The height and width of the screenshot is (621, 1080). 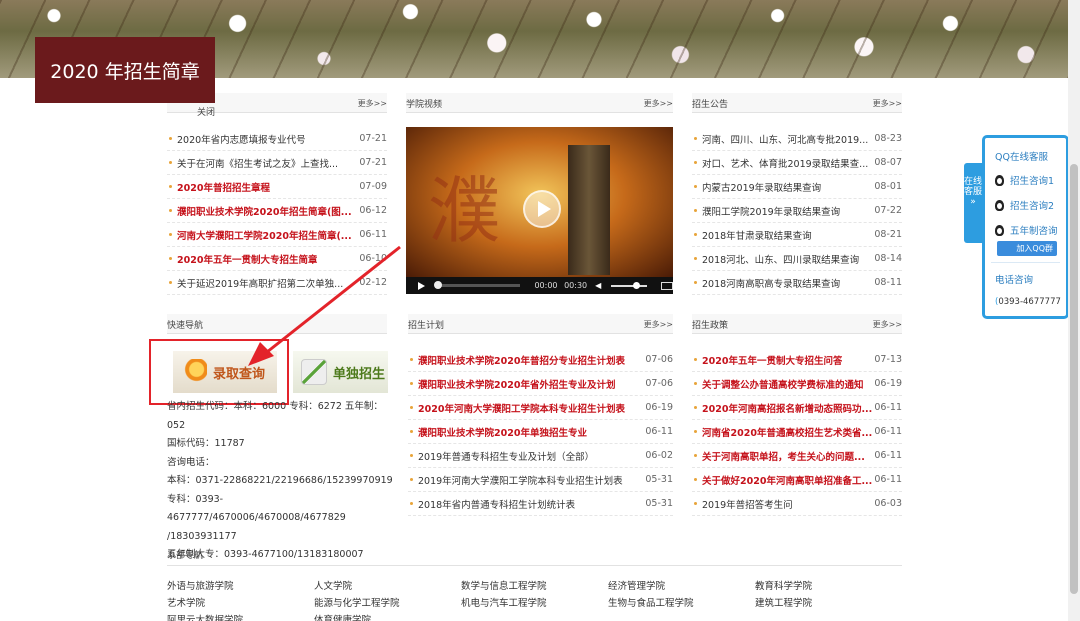 I want to click on item-date: 06-11, so click(x=888, y=431).